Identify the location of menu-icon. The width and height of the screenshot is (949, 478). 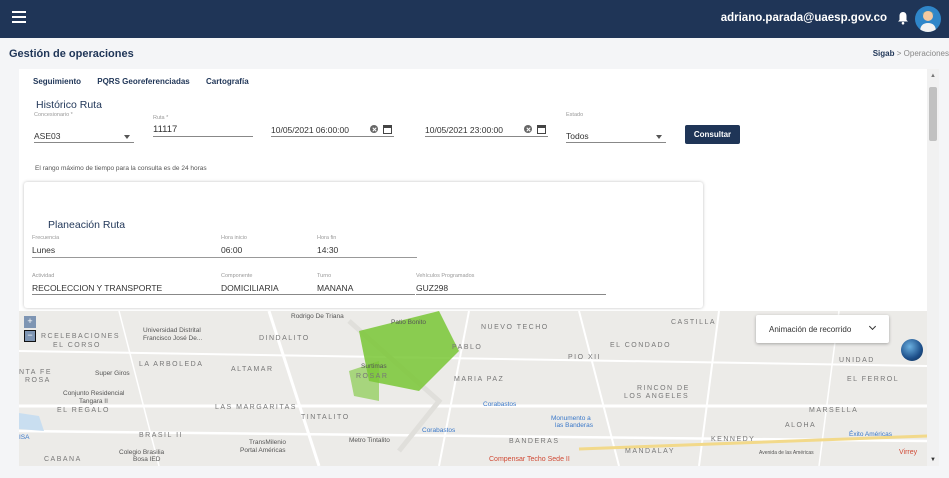
(19, 18).